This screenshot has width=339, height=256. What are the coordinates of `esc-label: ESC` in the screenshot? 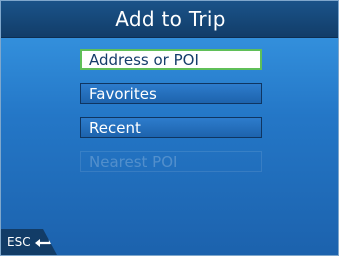 It's located at (19, 242).